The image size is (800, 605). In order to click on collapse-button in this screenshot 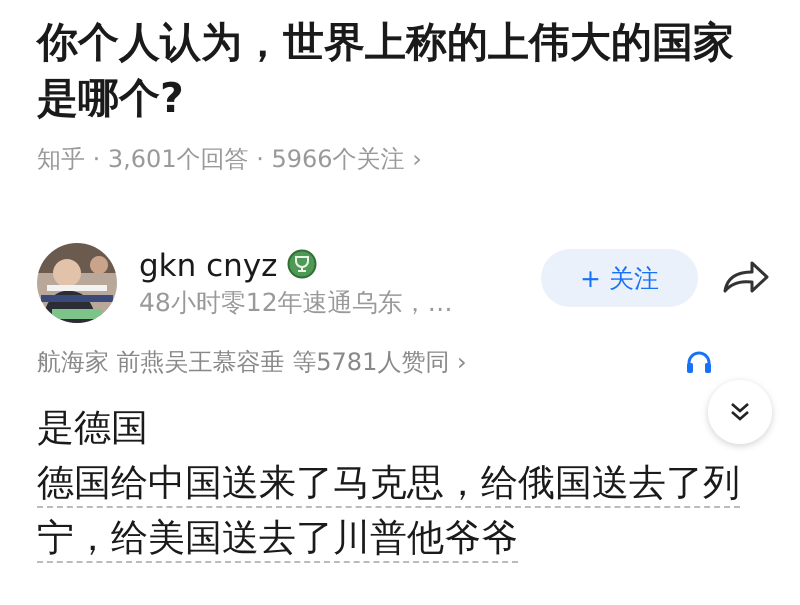, I will do `click(740, 412)`.